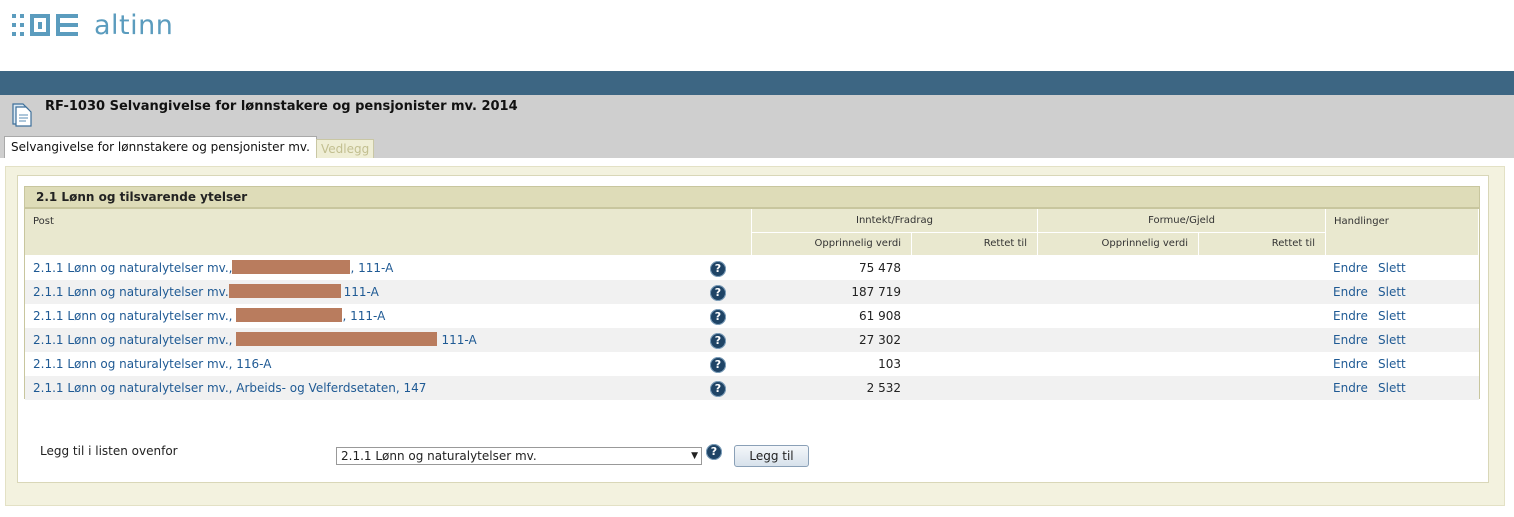 Image resolution: width=1514 pixels, height=517 pixels. Describe the element at coordinates (832, 244) in the screenshot. I see `column-header-income-original: Opprinnelig verdi` at that location.